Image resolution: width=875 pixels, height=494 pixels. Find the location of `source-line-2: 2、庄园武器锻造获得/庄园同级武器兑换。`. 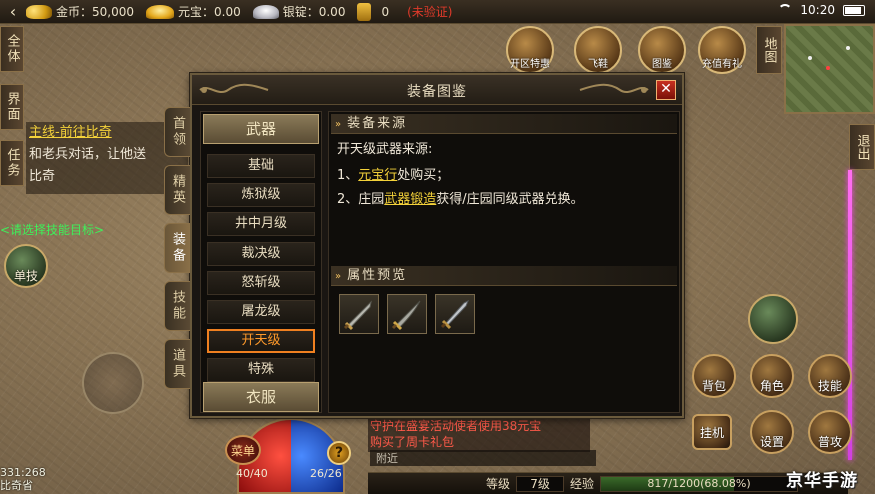

source-line-2: 2、庄园武器锻造获得/庄园同级武器兑换。 is located at coordinates (460, 197).